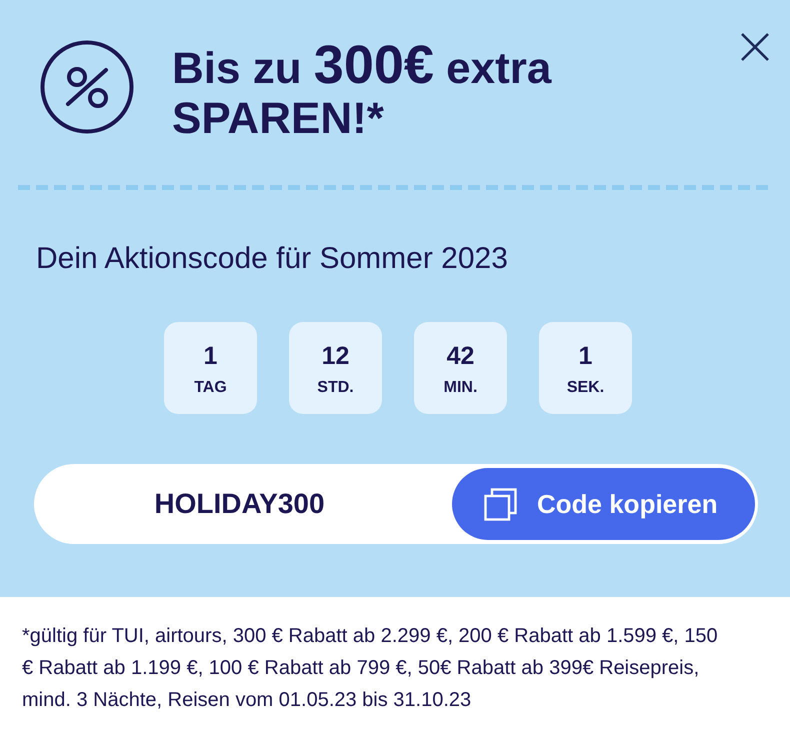 Image resolution: width=790 pixels, height=730 pixels. I want to click on countdown-unit: MIN., so click(461, 388).